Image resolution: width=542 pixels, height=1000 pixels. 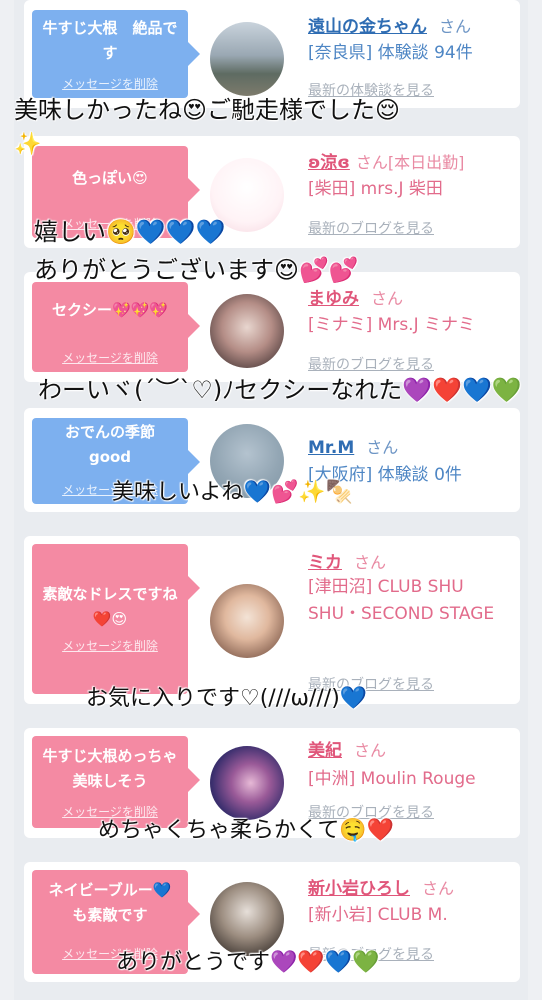 I want to click on user-name-link: ミカ, so click(x=325, y=563).